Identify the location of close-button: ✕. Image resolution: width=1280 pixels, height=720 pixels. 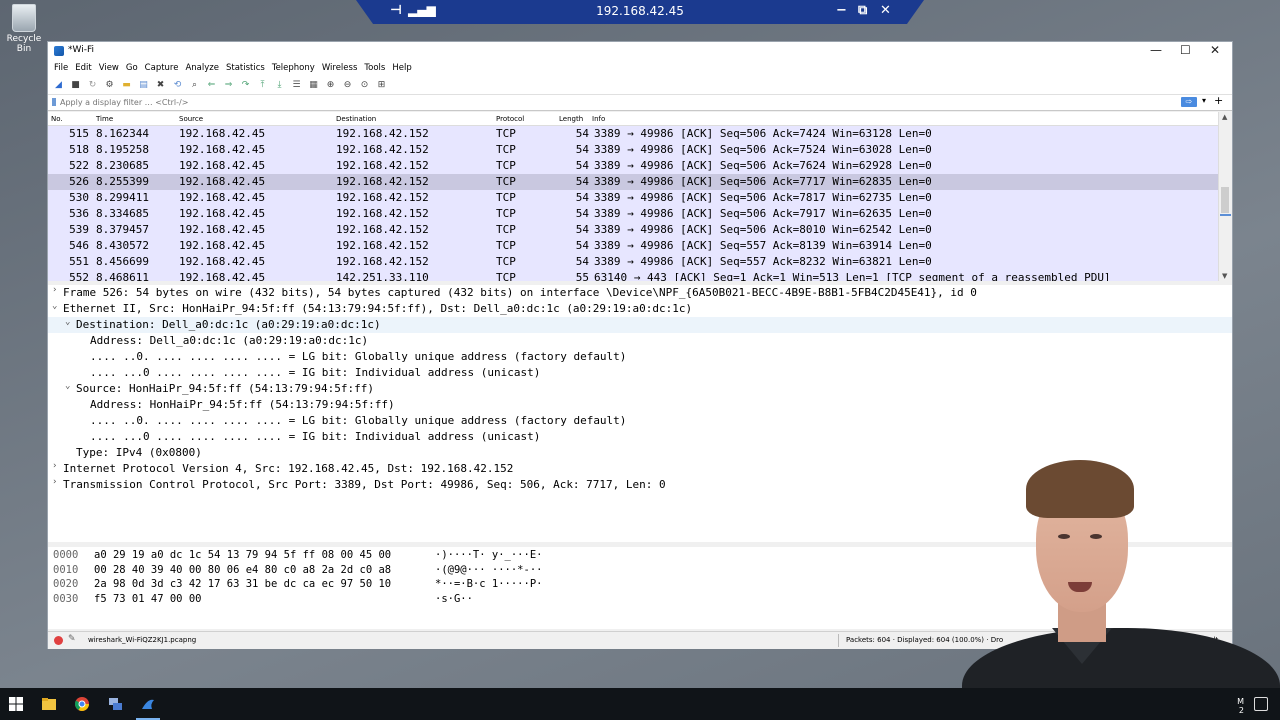
(1215, 50).